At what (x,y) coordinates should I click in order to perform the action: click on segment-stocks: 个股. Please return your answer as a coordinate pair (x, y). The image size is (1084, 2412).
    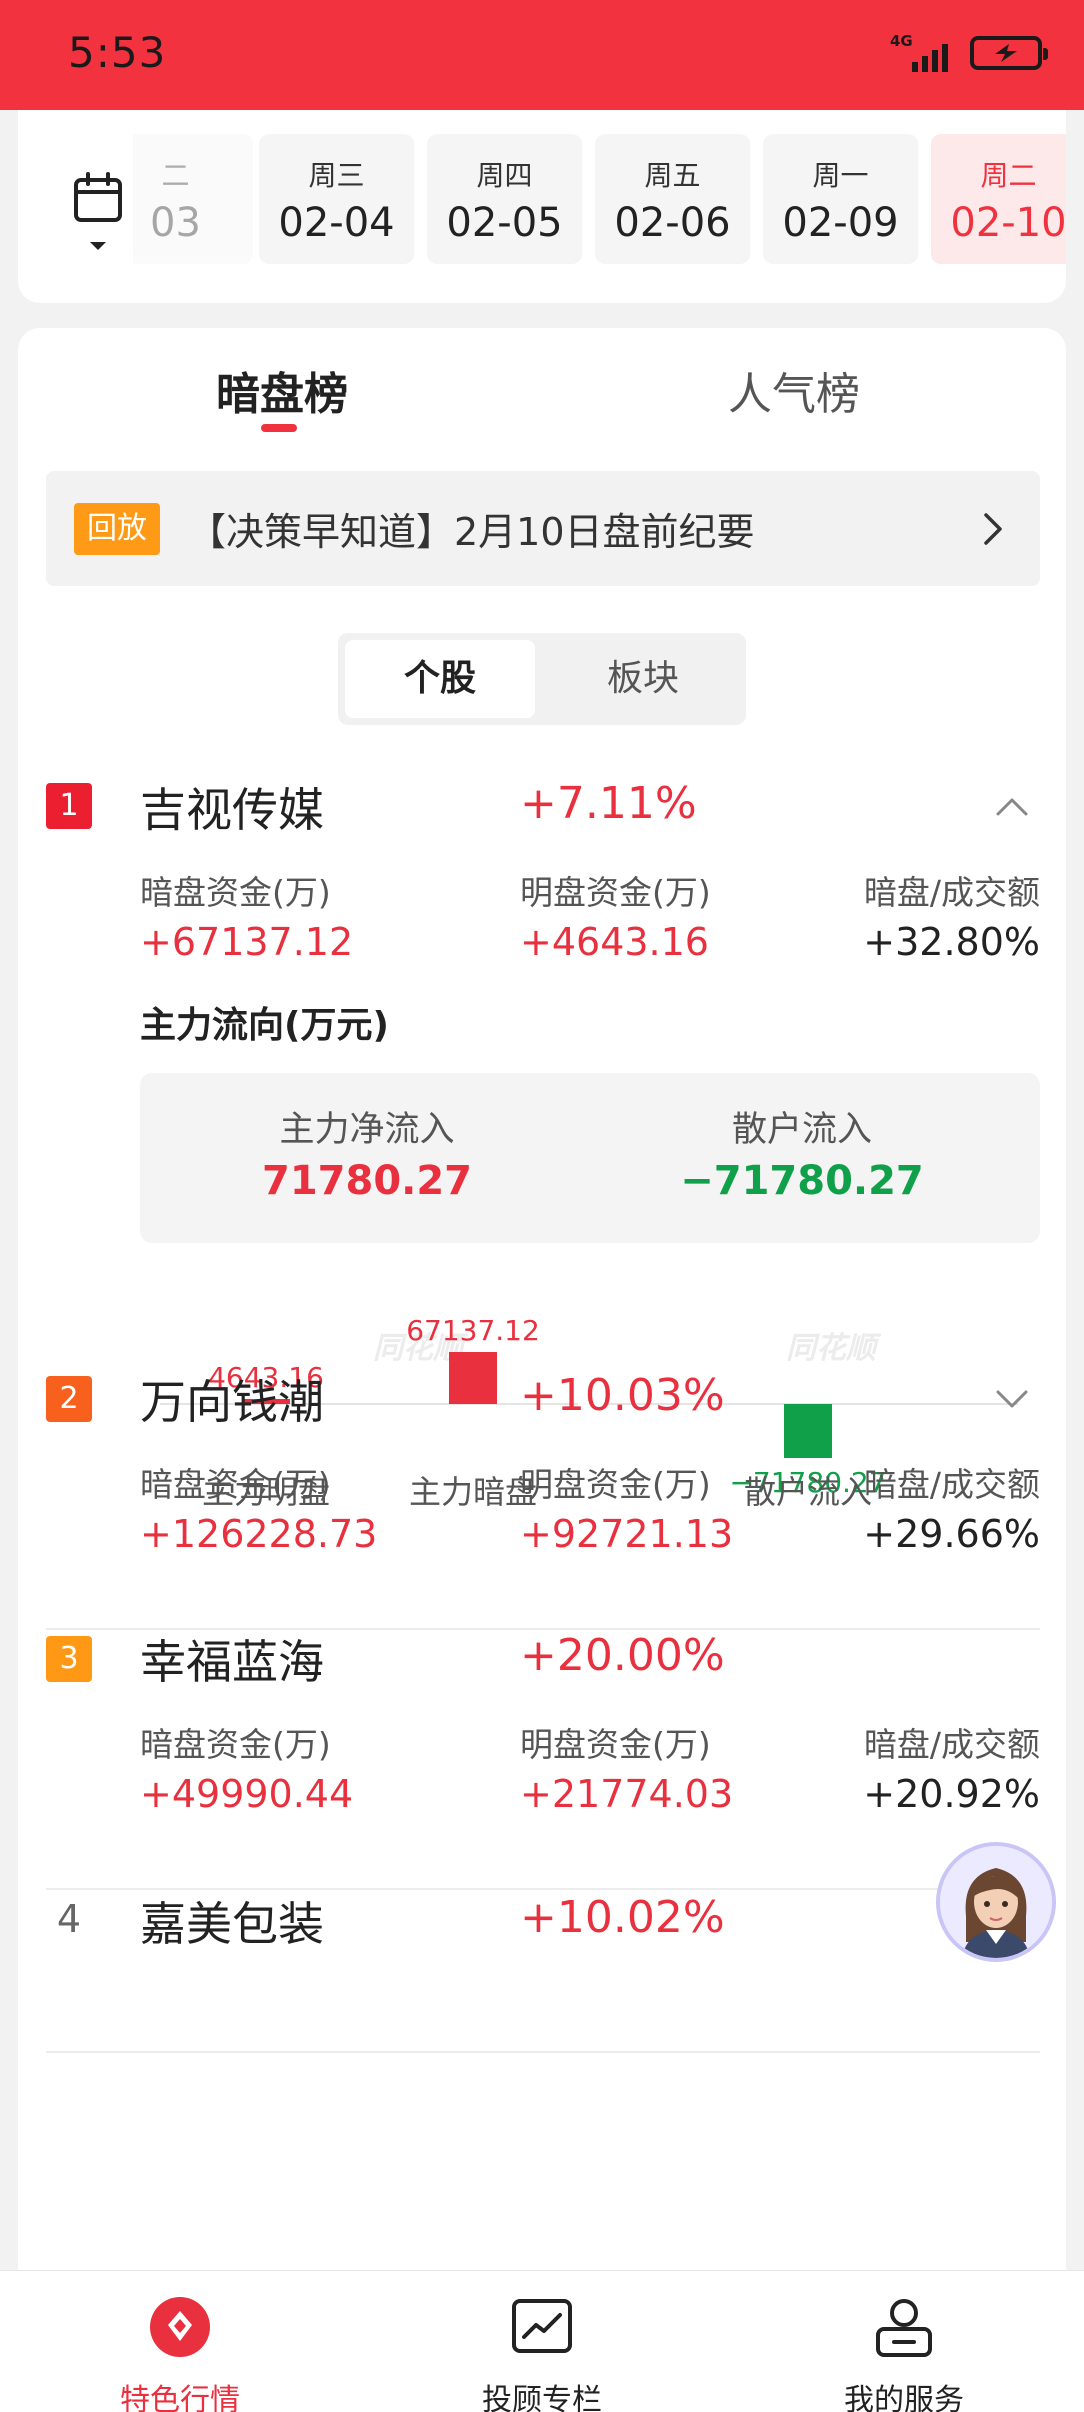
    Looking at the image, I should click on (440, 679).